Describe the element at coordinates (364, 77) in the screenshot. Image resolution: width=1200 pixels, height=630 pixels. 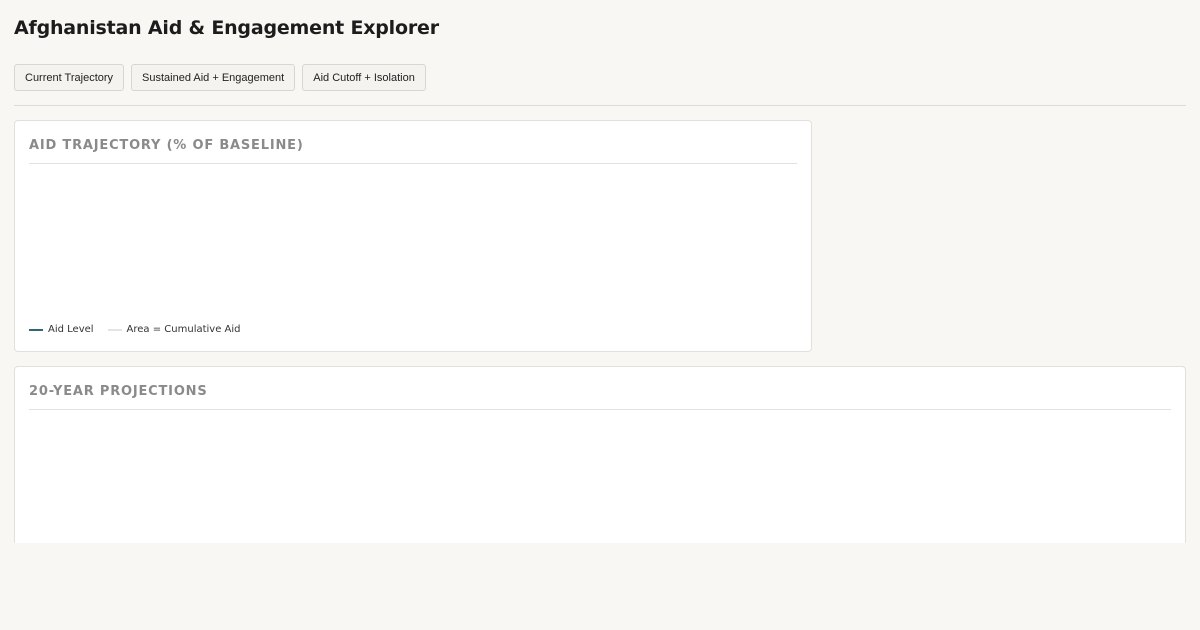
I see `scenario-button-aid-cutoff: Aid Cutoff + Isolation` at that location.